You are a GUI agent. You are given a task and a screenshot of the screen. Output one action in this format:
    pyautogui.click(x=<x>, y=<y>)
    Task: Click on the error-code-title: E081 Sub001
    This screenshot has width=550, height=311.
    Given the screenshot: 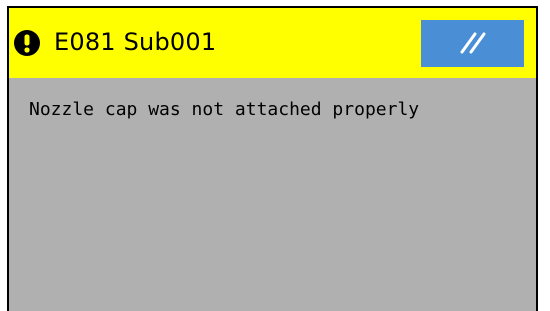 What is the action you would take?
    pyautogui.click(x=135, y=42)
    